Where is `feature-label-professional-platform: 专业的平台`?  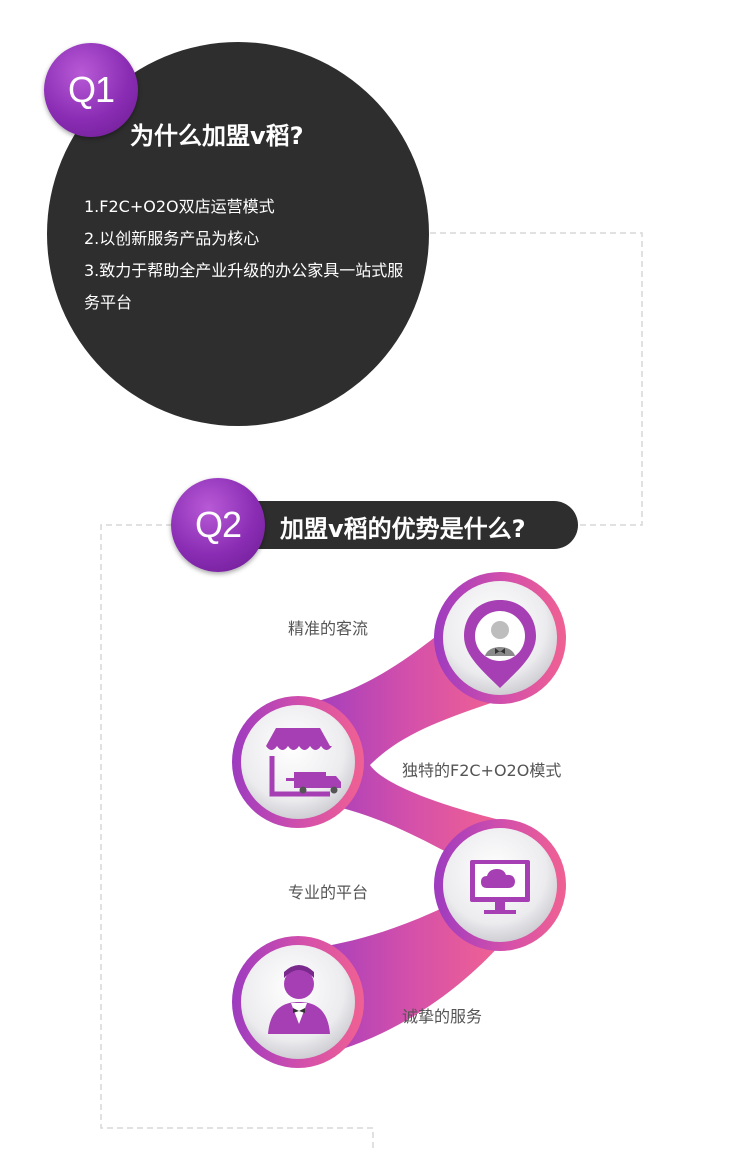 feature-label-professional-platform: 专业的平台 is located at coordinates (328, 892).